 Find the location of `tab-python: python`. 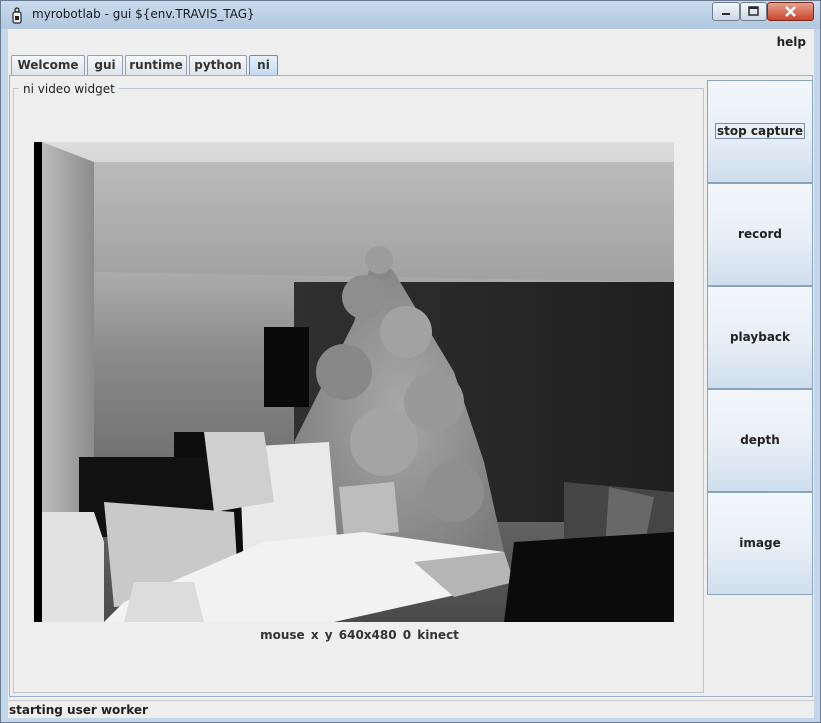

tab-python: python is located at coordinates (218, 65).